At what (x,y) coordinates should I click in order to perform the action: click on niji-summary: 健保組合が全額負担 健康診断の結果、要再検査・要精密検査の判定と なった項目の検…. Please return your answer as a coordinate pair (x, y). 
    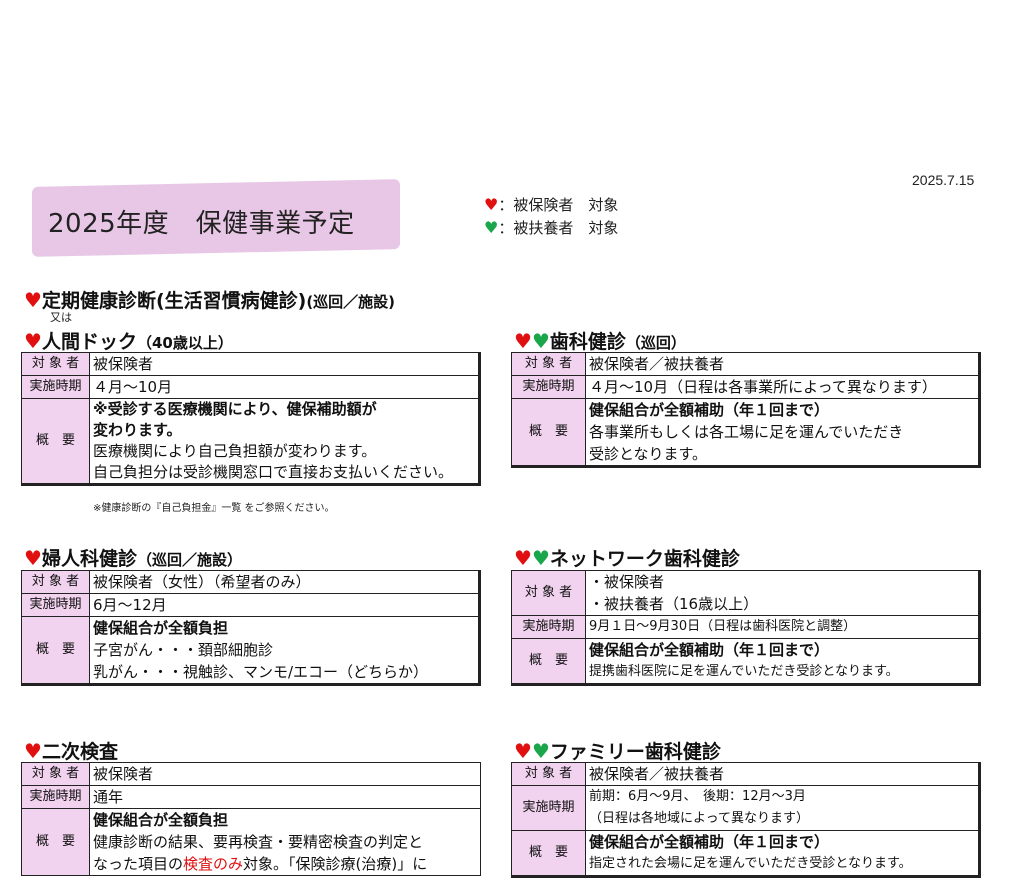
    Looking at the image, I should click on (285, 842).